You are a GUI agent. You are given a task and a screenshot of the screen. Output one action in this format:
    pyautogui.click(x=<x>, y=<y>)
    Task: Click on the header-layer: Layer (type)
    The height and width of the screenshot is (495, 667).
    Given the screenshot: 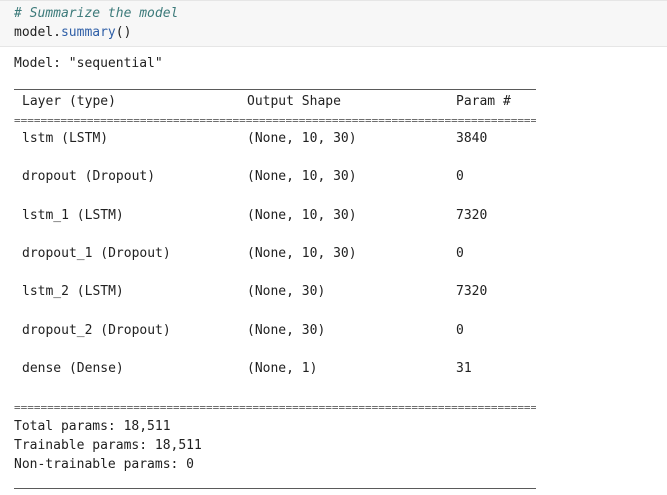 What is the action you would take?
    pyautogui.click(x=69, y=101)
    